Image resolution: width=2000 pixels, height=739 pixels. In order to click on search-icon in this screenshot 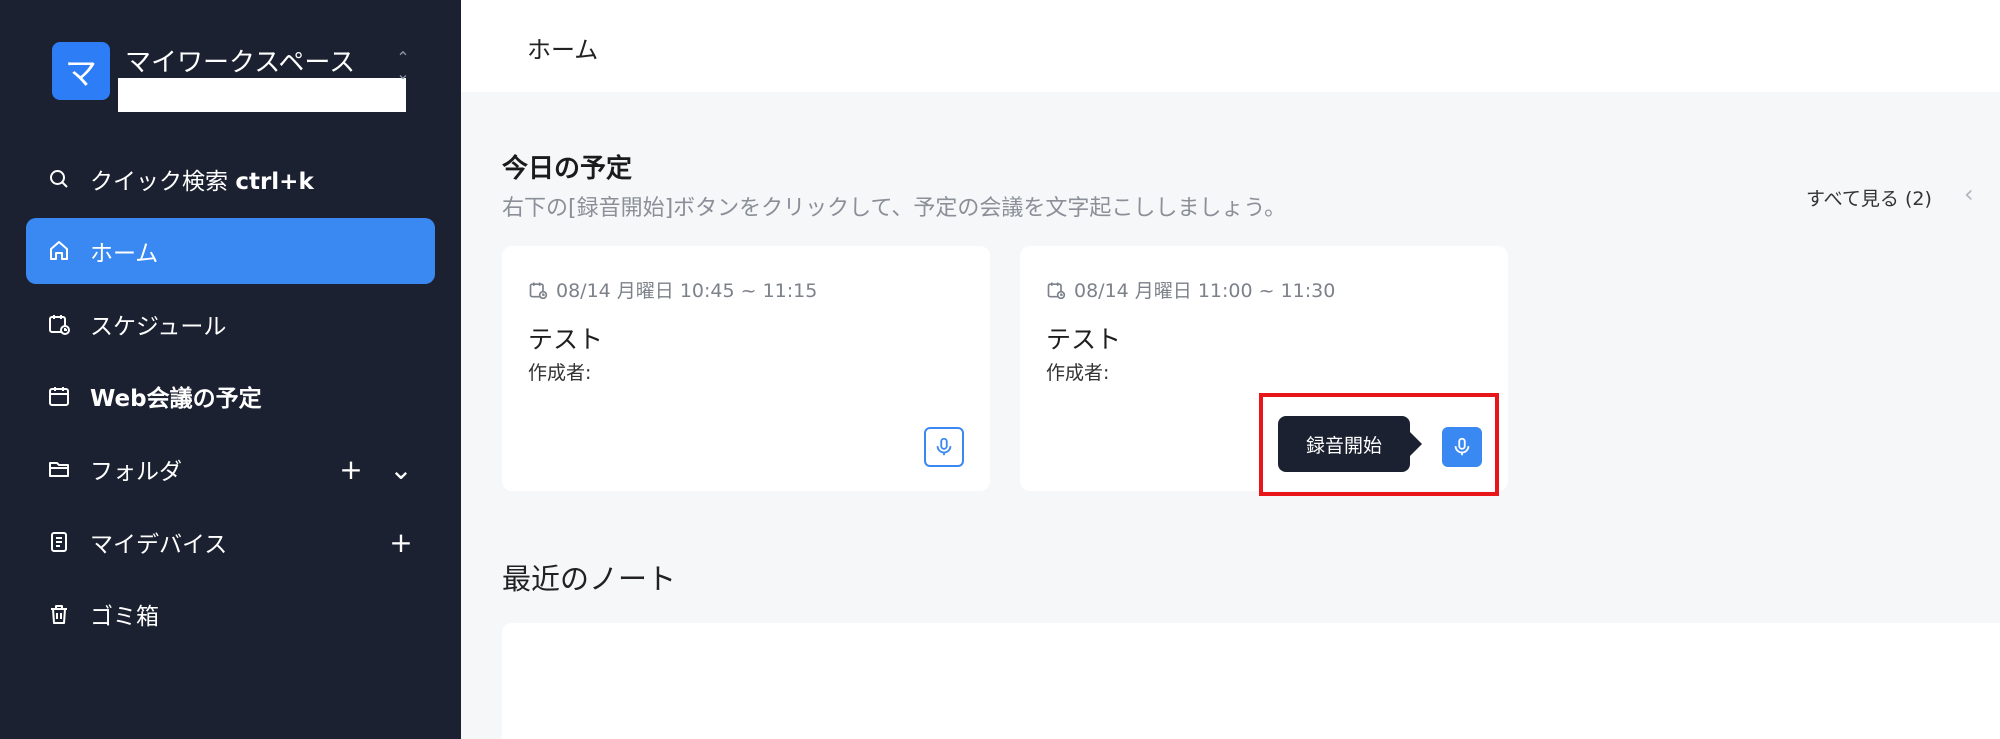, I will do `click(59, 179)`.